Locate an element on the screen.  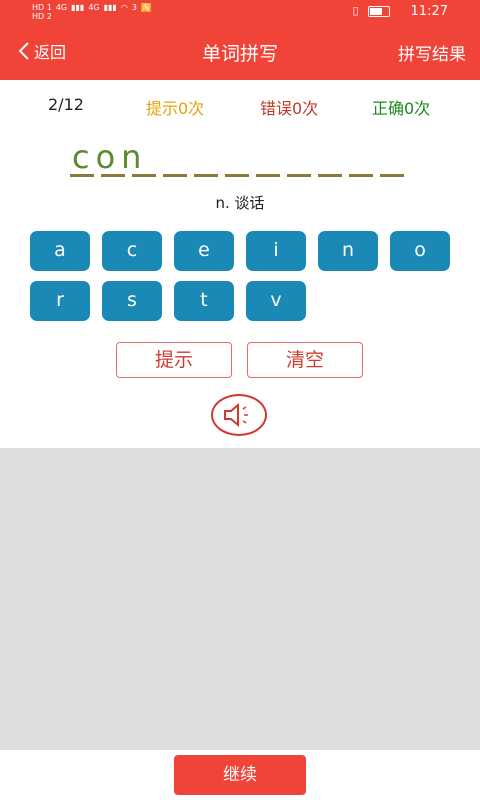
letter-key-n: n is located at coordinates (348, 251).